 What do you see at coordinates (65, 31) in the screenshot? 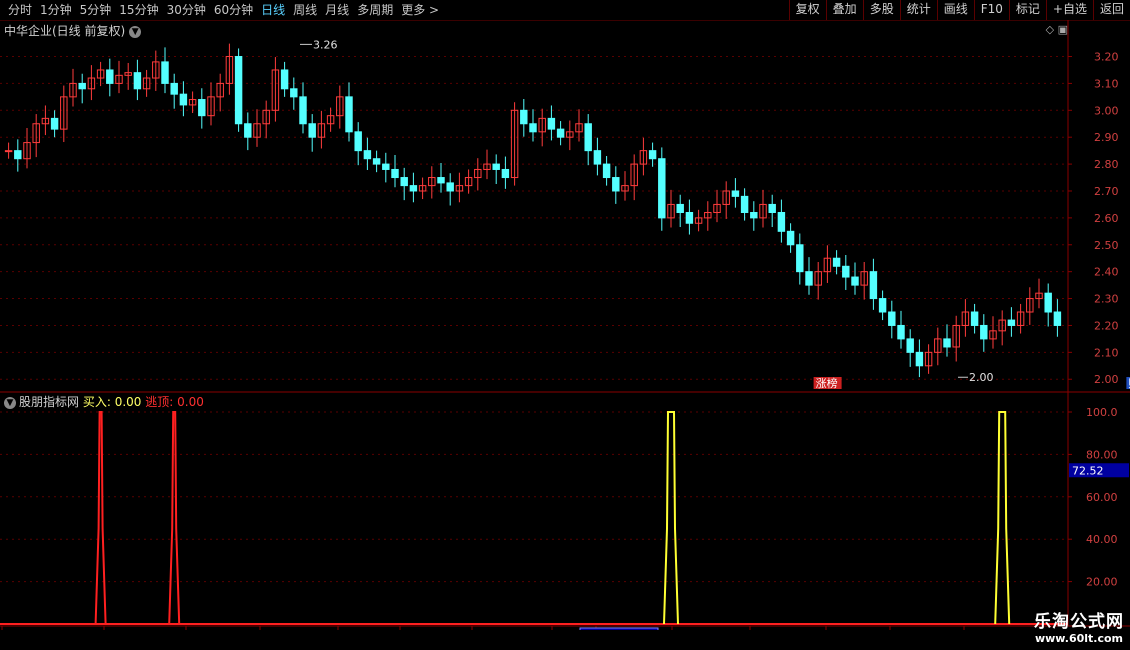
I see `stock-title: 中华企业(日线 前复权)` at bounding box center [65, 31].